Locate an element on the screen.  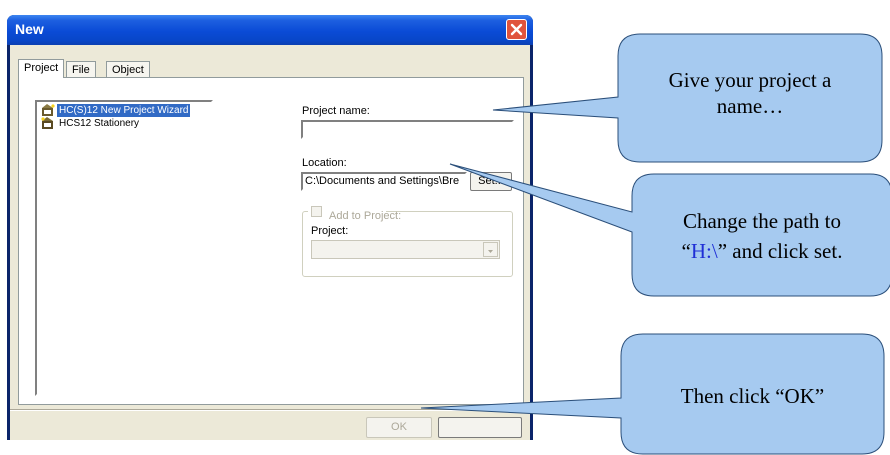
callout-path-line1: Change the path to is located at coordinates (762, 221).